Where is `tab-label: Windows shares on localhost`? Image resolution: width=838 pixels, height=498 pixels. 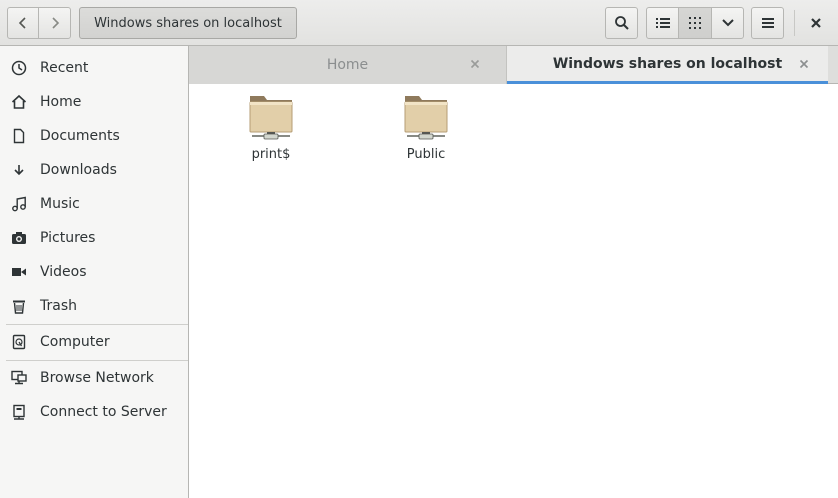
tab-label: Windows shares on localhost is located at coordinates (667, 63).